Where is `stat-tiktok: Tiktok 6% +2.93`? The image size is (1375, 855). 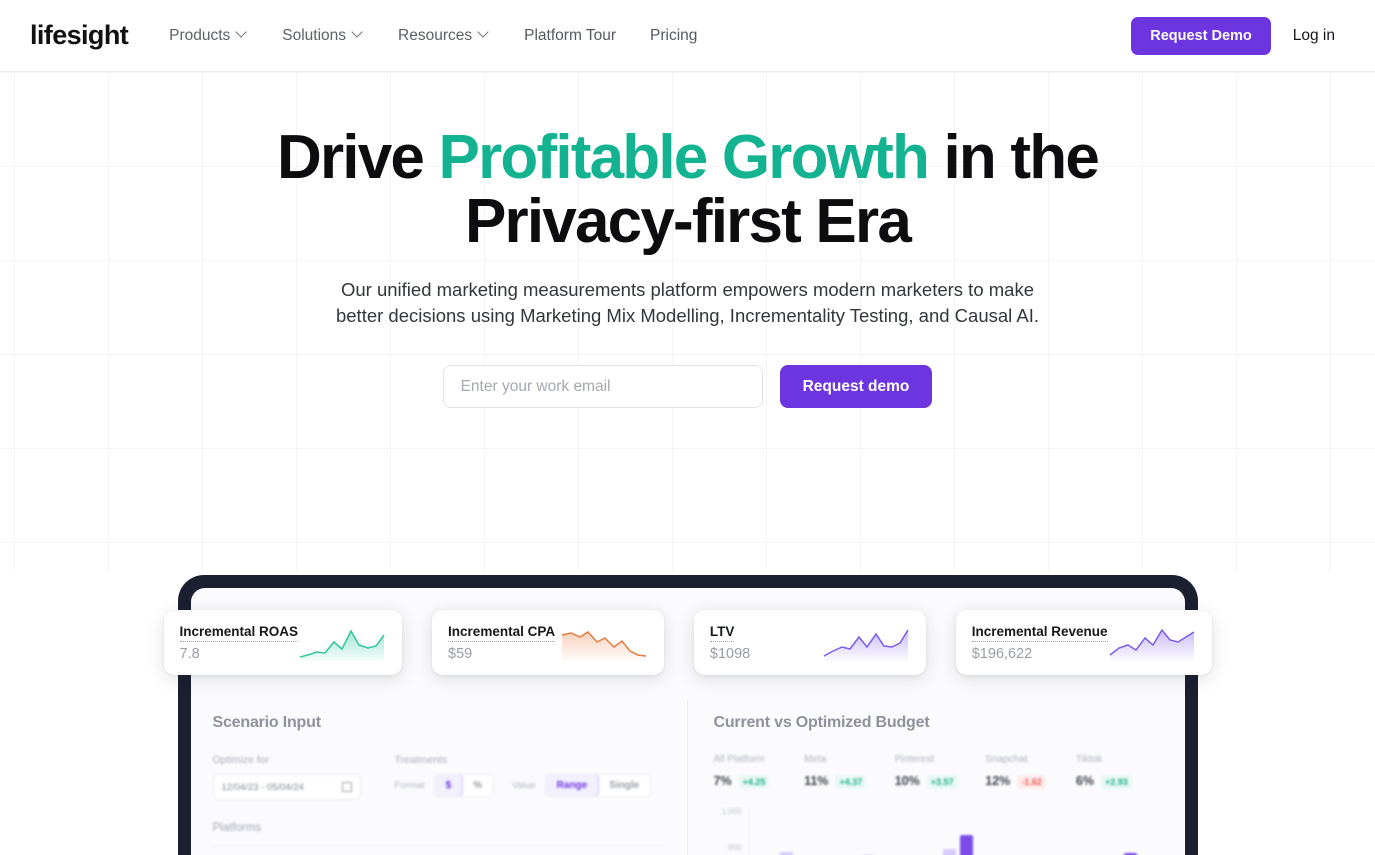
stat-tiktok: Tiktok 6% +2.93 is located at coordinates (1119, 771).